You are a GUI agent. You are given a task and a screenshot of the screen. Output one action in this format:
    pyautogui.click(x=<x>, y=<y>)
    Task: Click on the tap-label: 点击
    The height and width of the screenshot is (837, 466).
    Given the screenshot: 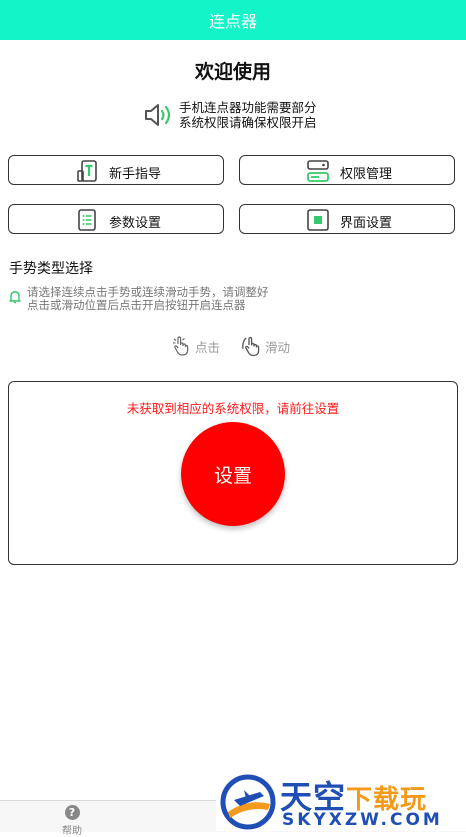 What is the action you would take?
    pyautogui.click(x=208, y=347)
    